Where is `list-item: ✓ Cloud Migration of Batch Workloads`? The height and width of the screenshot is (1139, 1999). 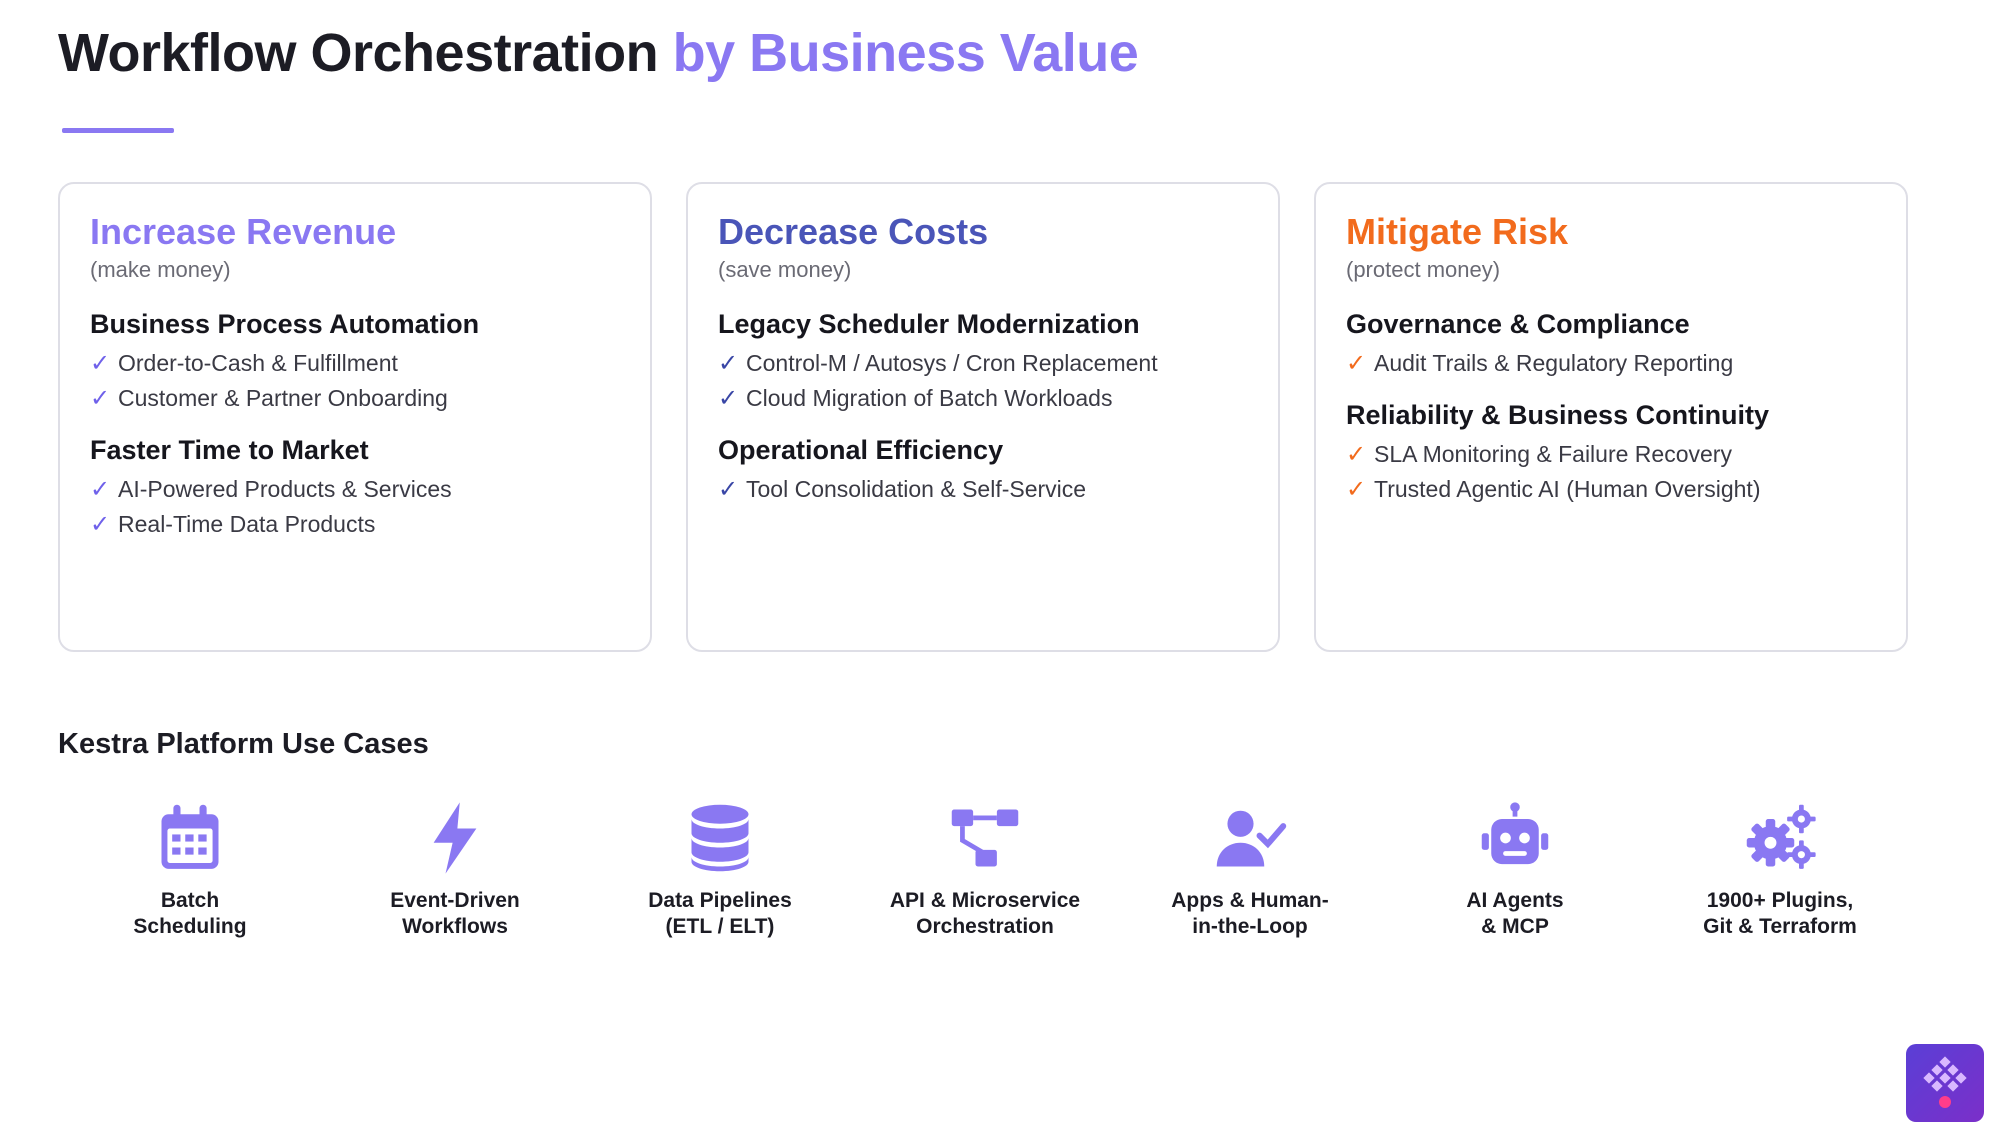 list-item: ✓ Cloud Migration of Batch Workloads is located at coordinates (983, 398).